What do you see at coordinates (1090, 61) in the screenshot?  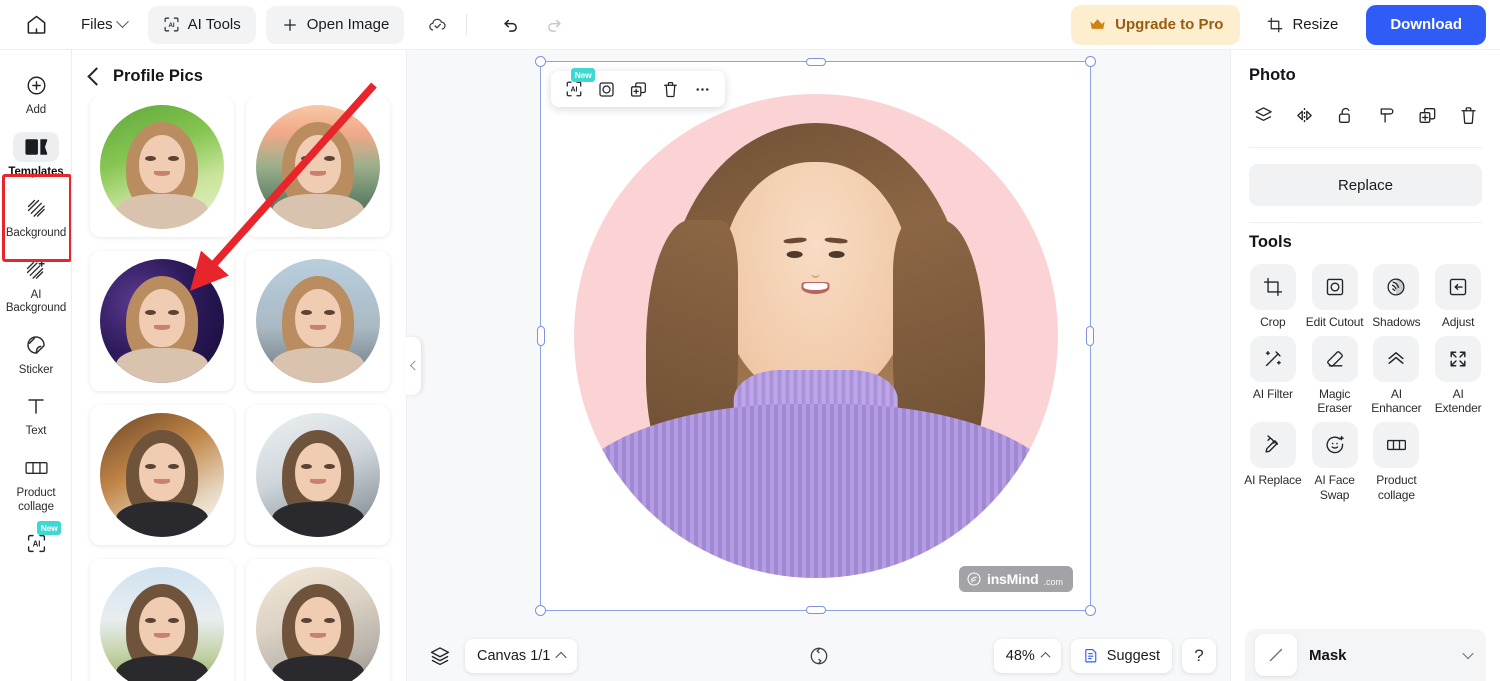 I see `resize-handle-top-right` at bounding box center [1090, 61].